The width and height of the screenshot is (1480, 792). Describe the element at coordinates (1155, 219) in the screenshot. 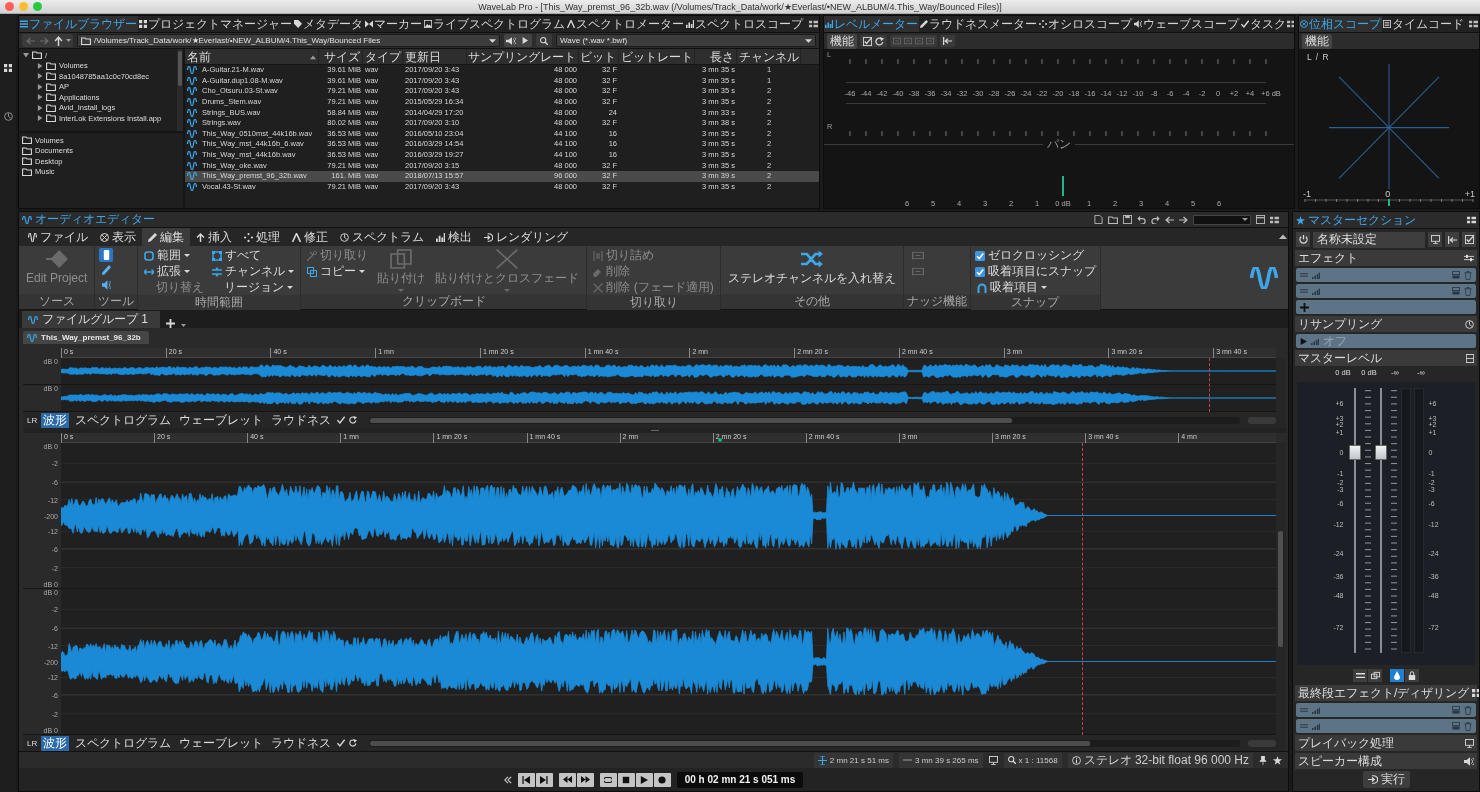

I see `redo-icon` at that location.